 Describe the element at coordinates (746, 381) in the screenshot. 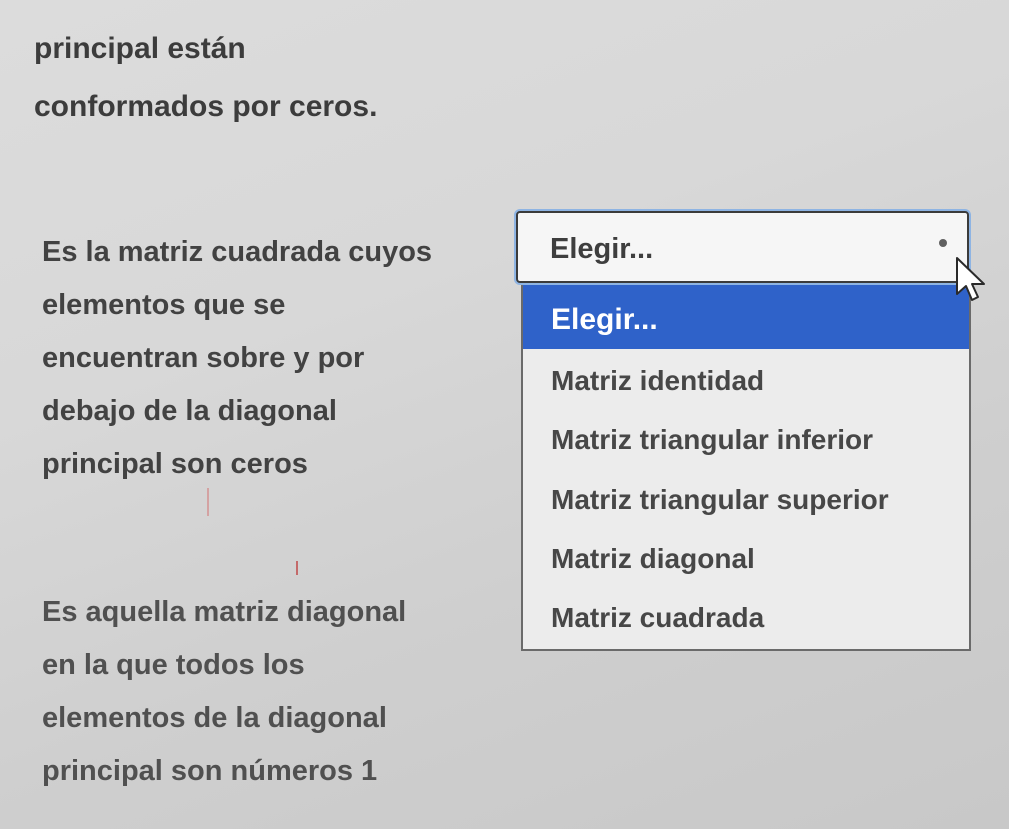

I see `select-option-matriz-identidad: Matriz identidad` at that location.